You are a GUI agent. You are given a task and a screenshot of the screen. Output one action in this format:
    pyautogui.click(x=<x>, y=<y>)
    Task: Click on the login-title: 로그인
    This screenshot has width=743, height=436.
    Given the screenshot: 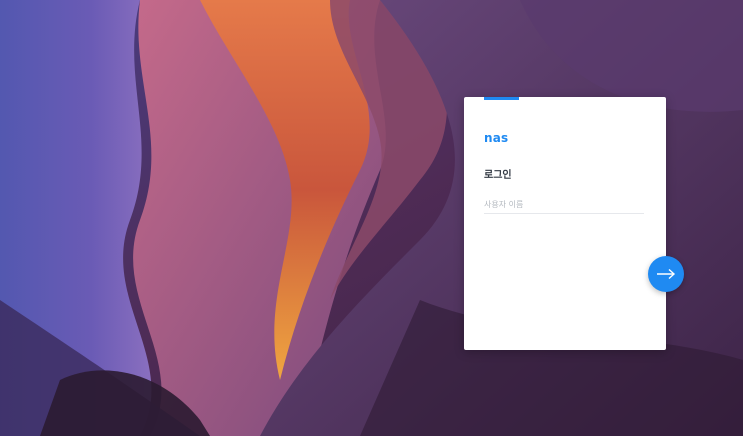 What is the action you would take?
    pyautogui.click(x=498, y=175)
    